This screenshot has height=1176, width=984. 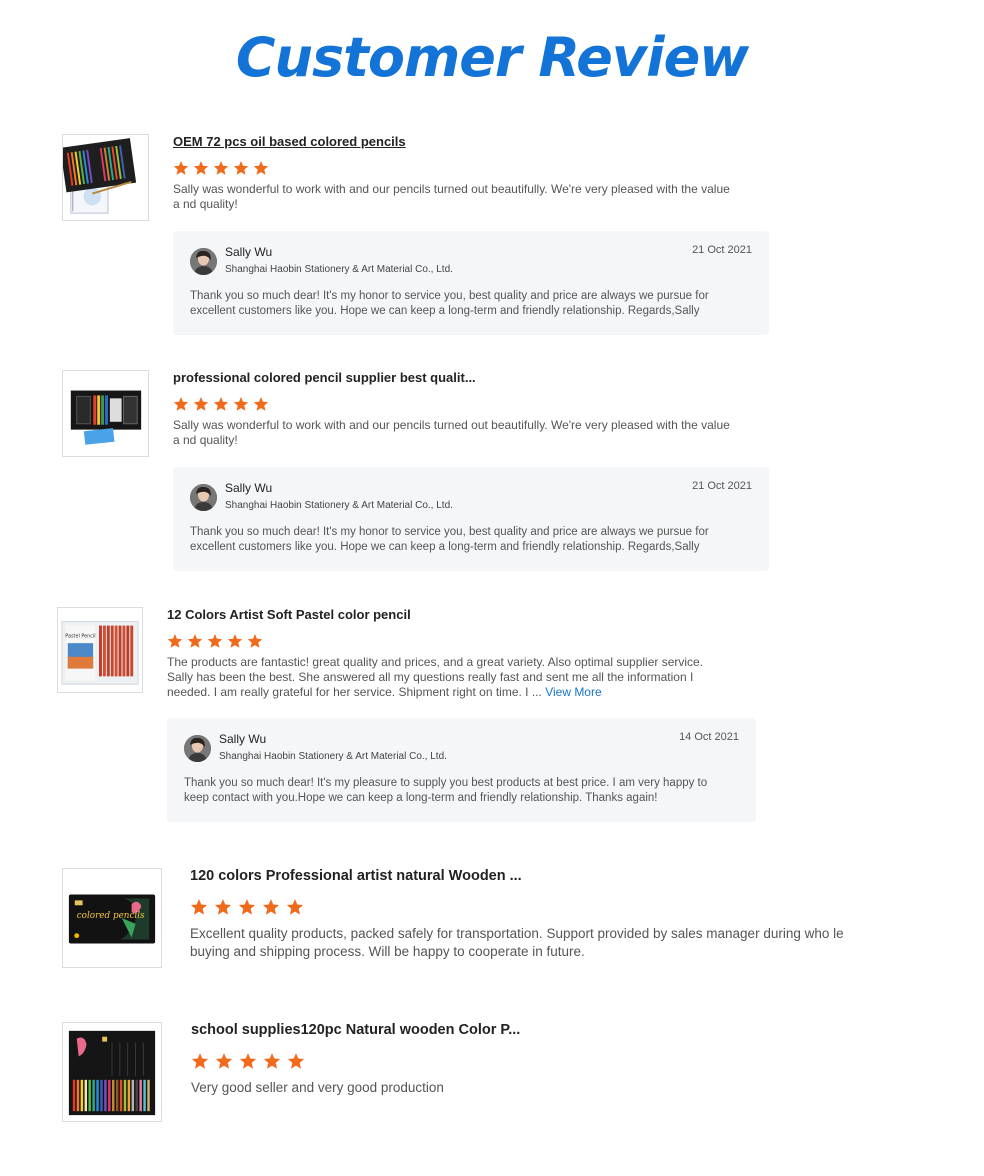 What do you see at coordinates (709, 737) in the screenshot?
I see `reply-date: 14 Oct 2021` at bounding box center [709, 737].